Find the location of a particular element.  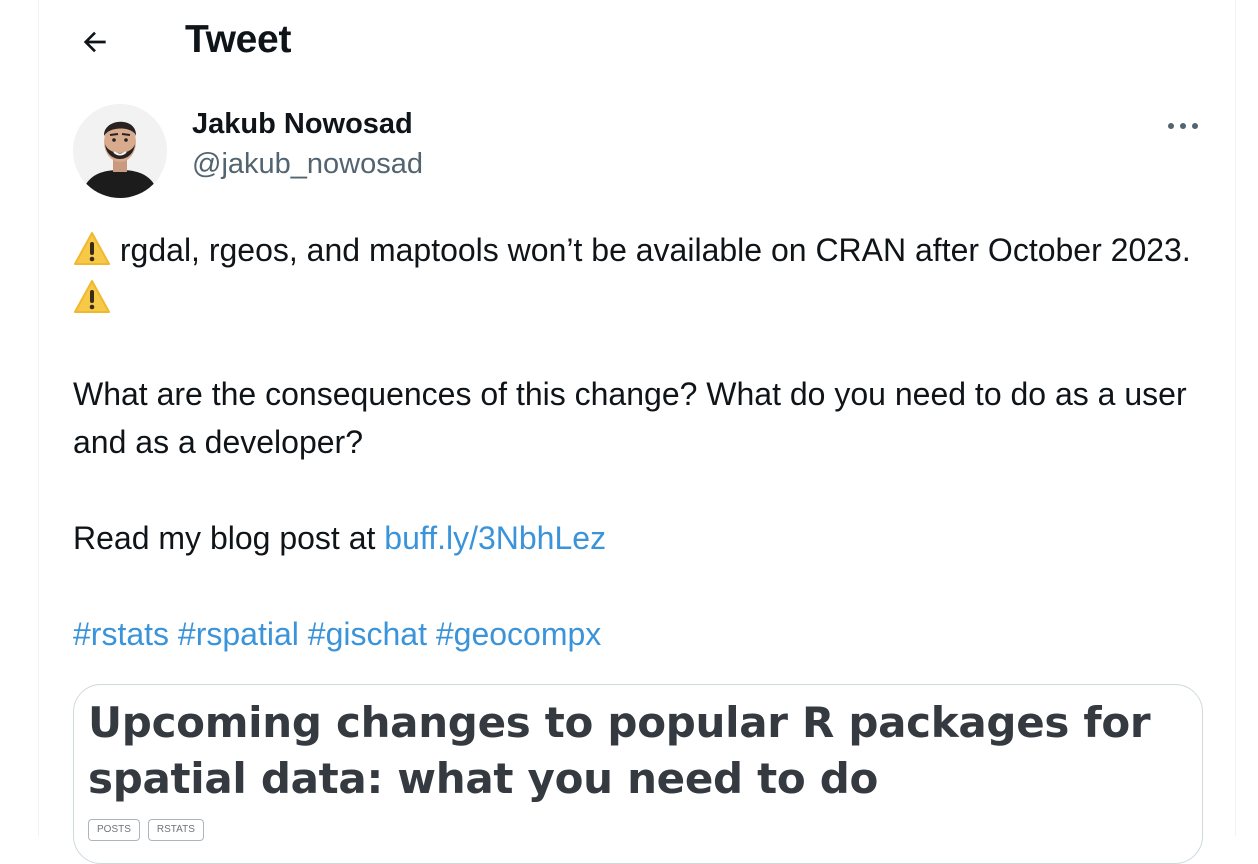

more-horizontal-icon is located at coordinates (1183, 126).